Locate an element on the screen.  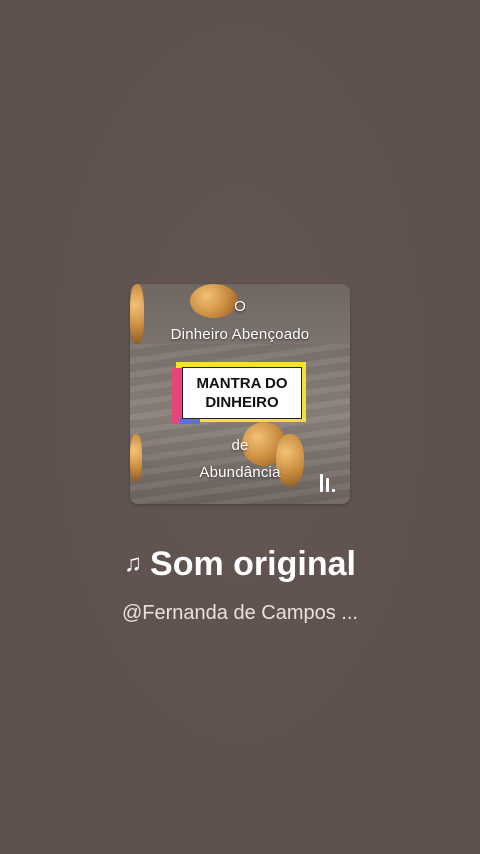
equalizer-bars-icon is located at coordinates (328, 483).